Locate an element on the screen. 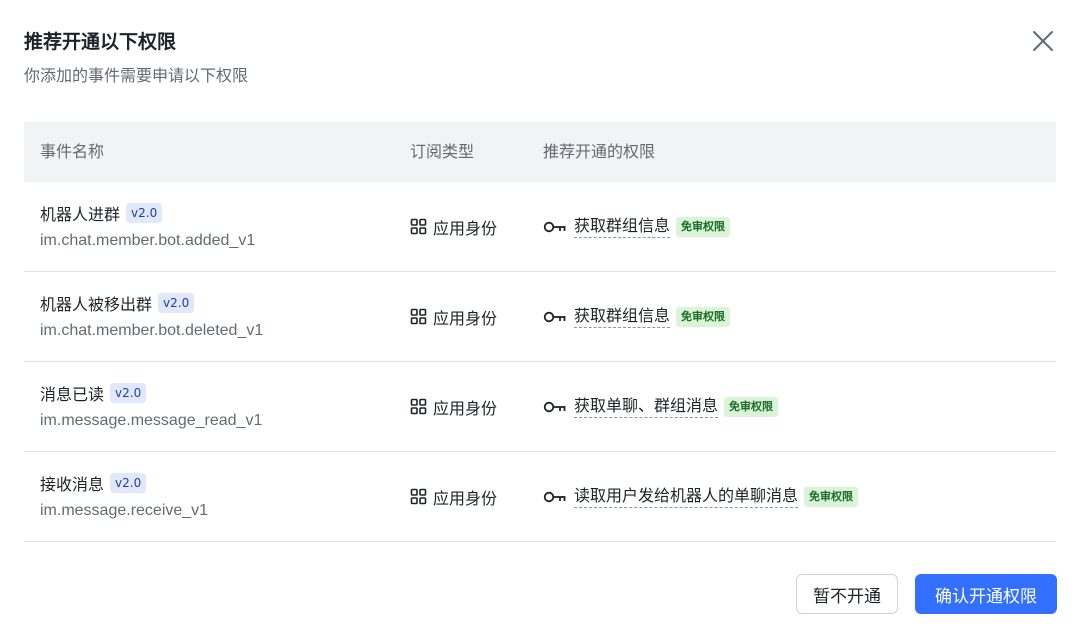 This screenshot has width=1080, height=633. permission-cell: 读取用户发给机器人的单聊消息 免审权限 is located at coordinates (701, 496).